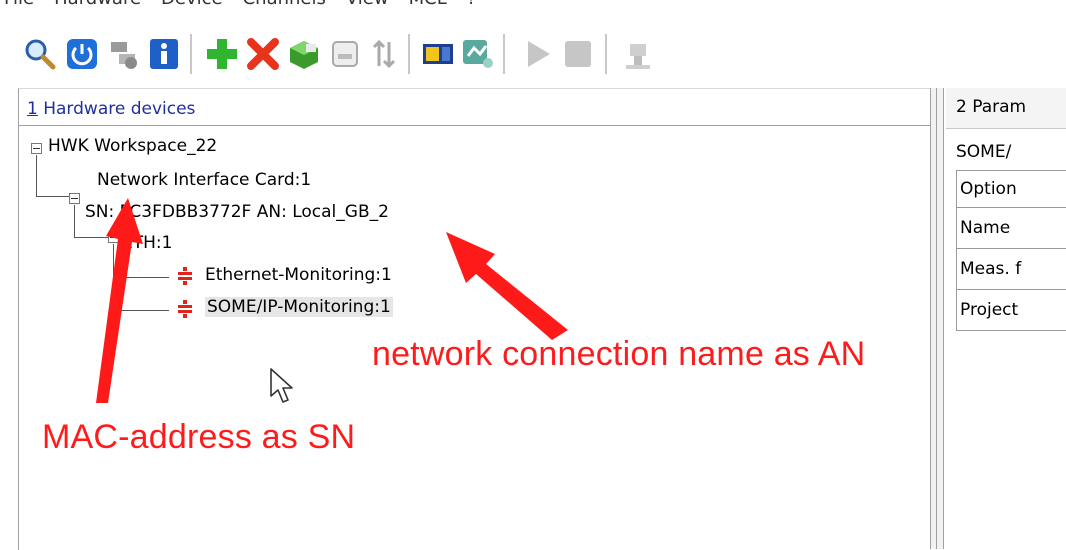  What do you see at coordinates (537, 54) in the screenshot?
I see `play-icon` at bounding box center [537, 54].